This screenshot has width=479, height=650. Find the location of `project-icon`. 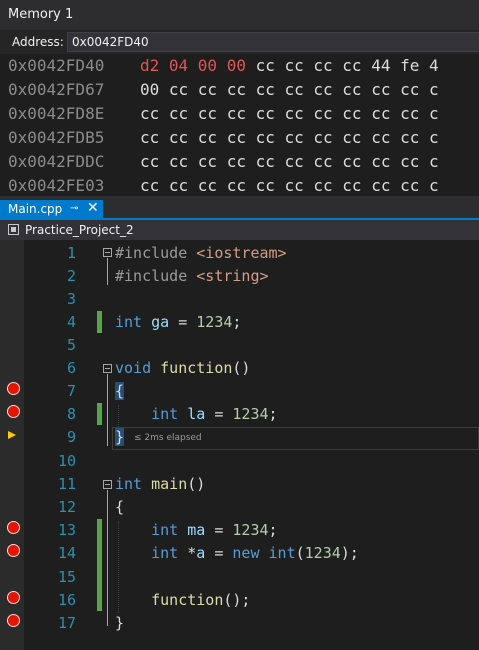

project-icon is located at coordinates (13, 229).